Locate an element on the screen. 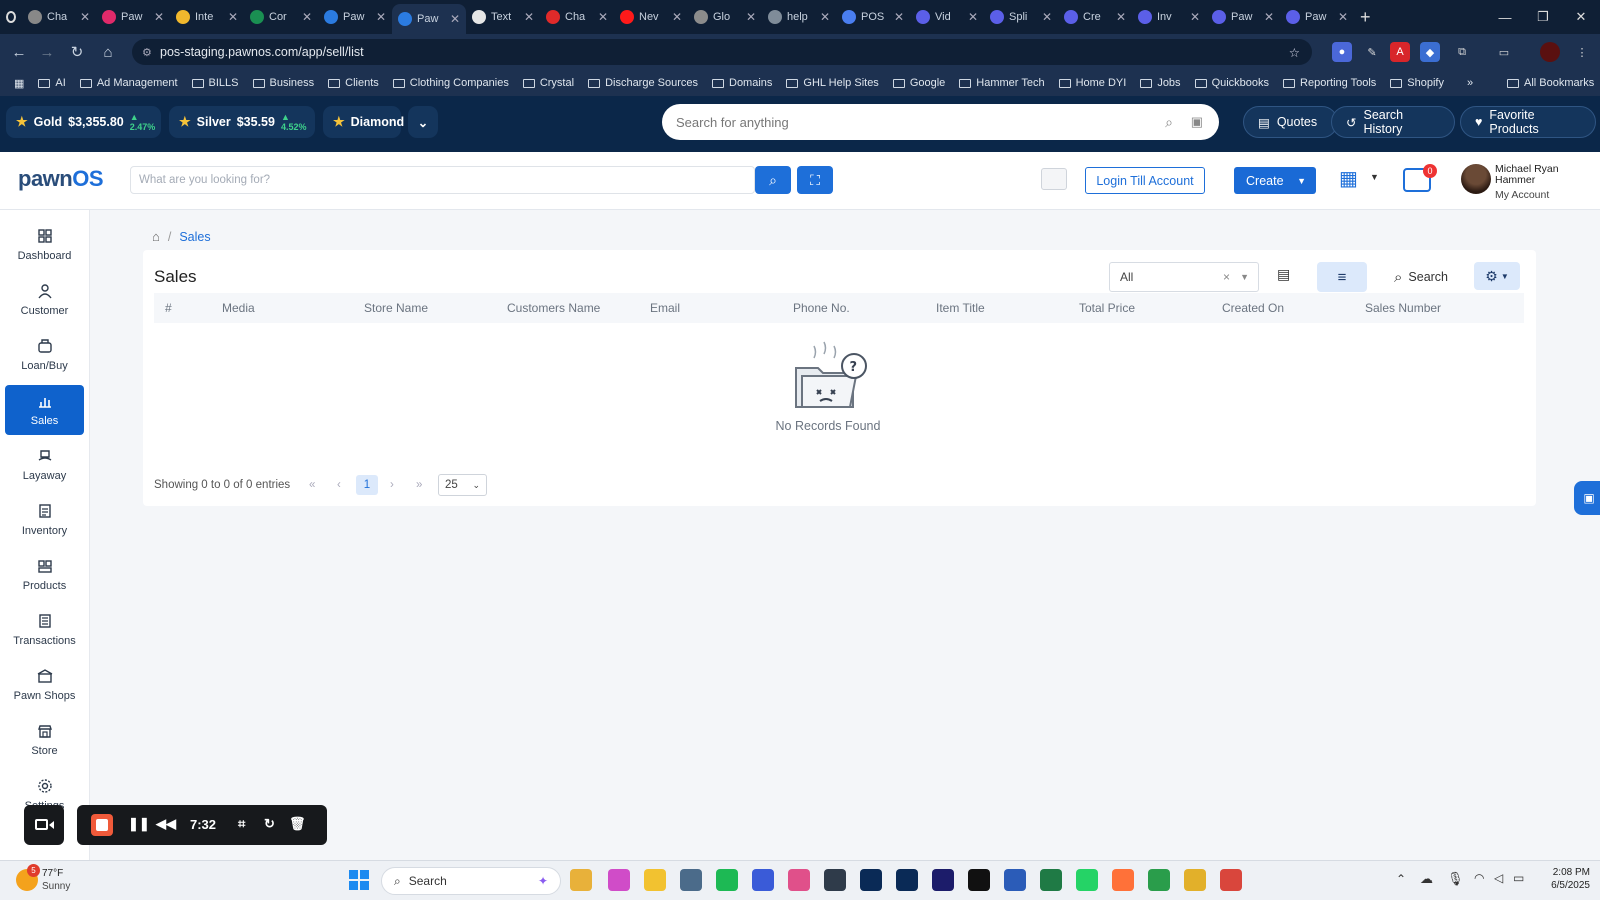  bookmark-folder: Domains is located at coordinates (742, 83).